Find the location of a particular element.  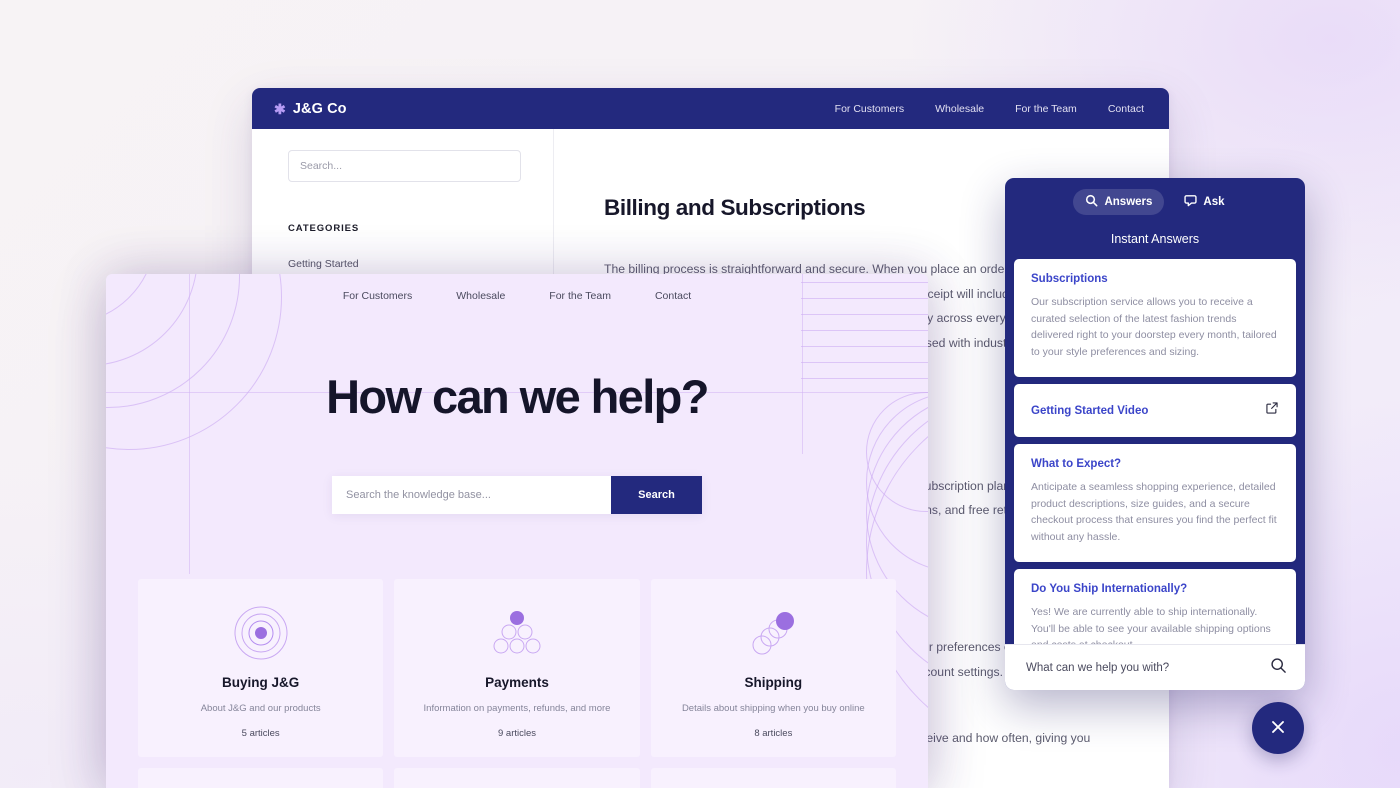

tab-answers: Answers is located at coordinates (1119, 202).